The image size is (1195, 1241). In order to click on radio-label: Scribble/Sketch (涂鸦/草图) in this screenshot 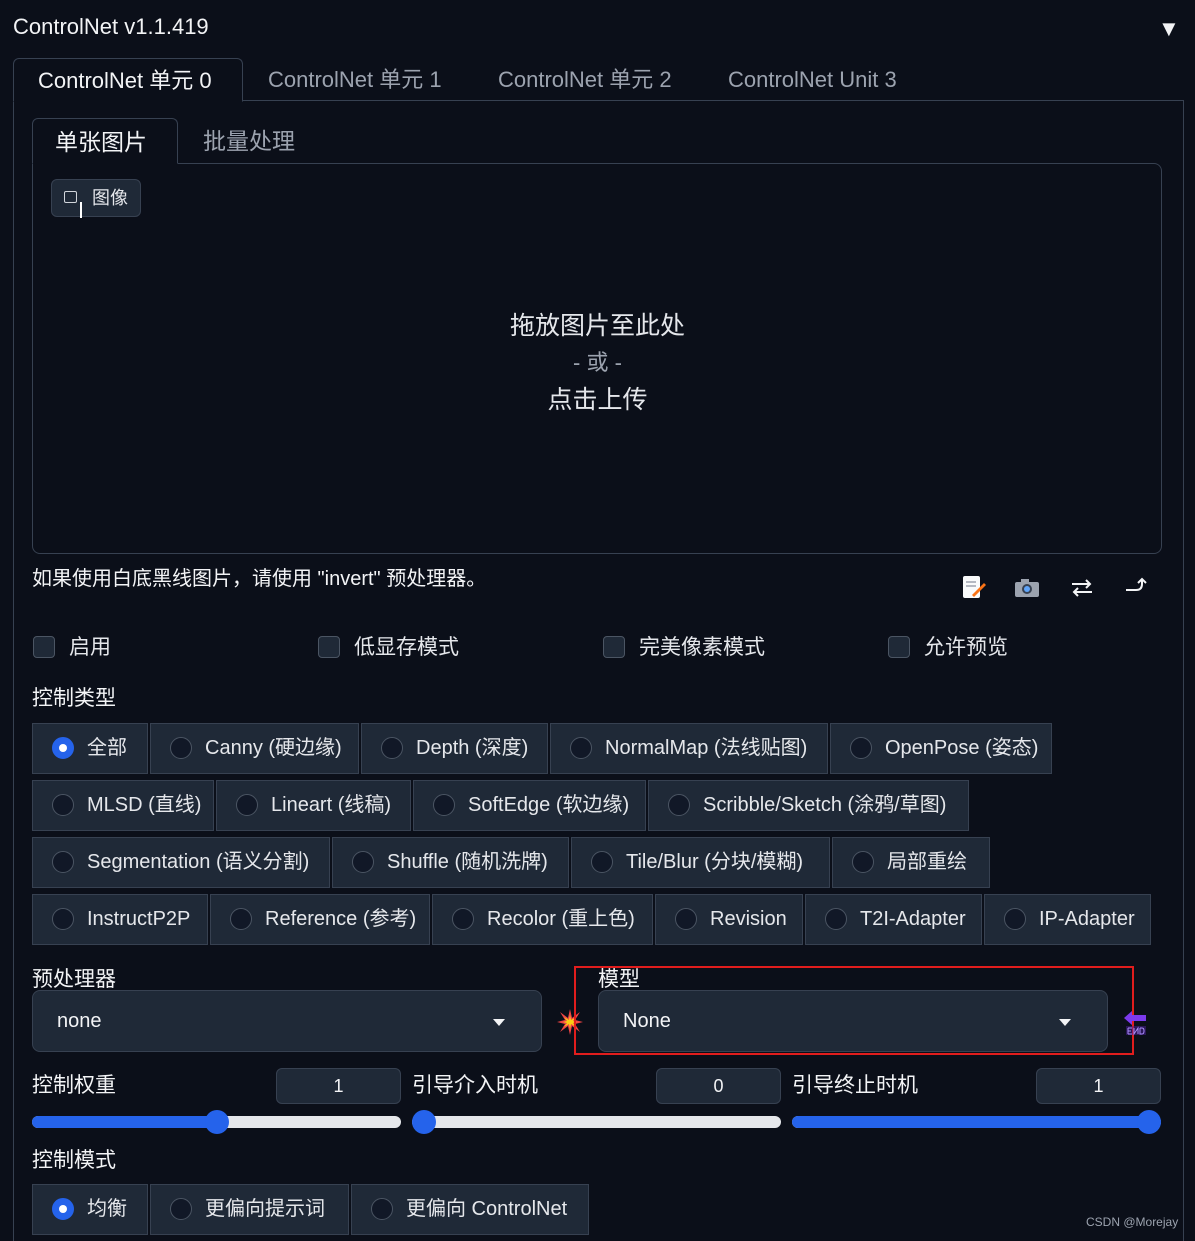, I will do `click(825, 805)`.